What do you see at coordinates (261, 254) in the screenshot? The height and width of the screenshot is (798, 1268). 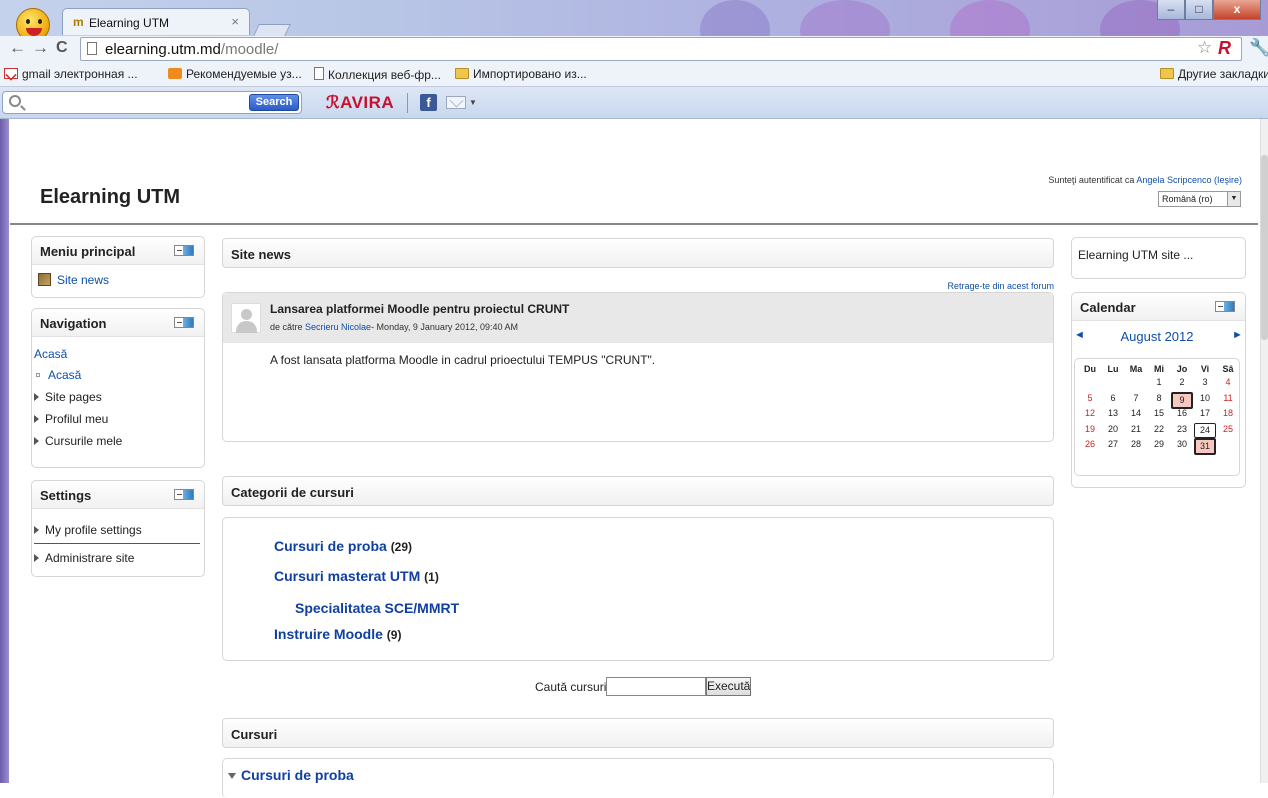 I see `section-title: Site news` at bounding box center [261, 254].